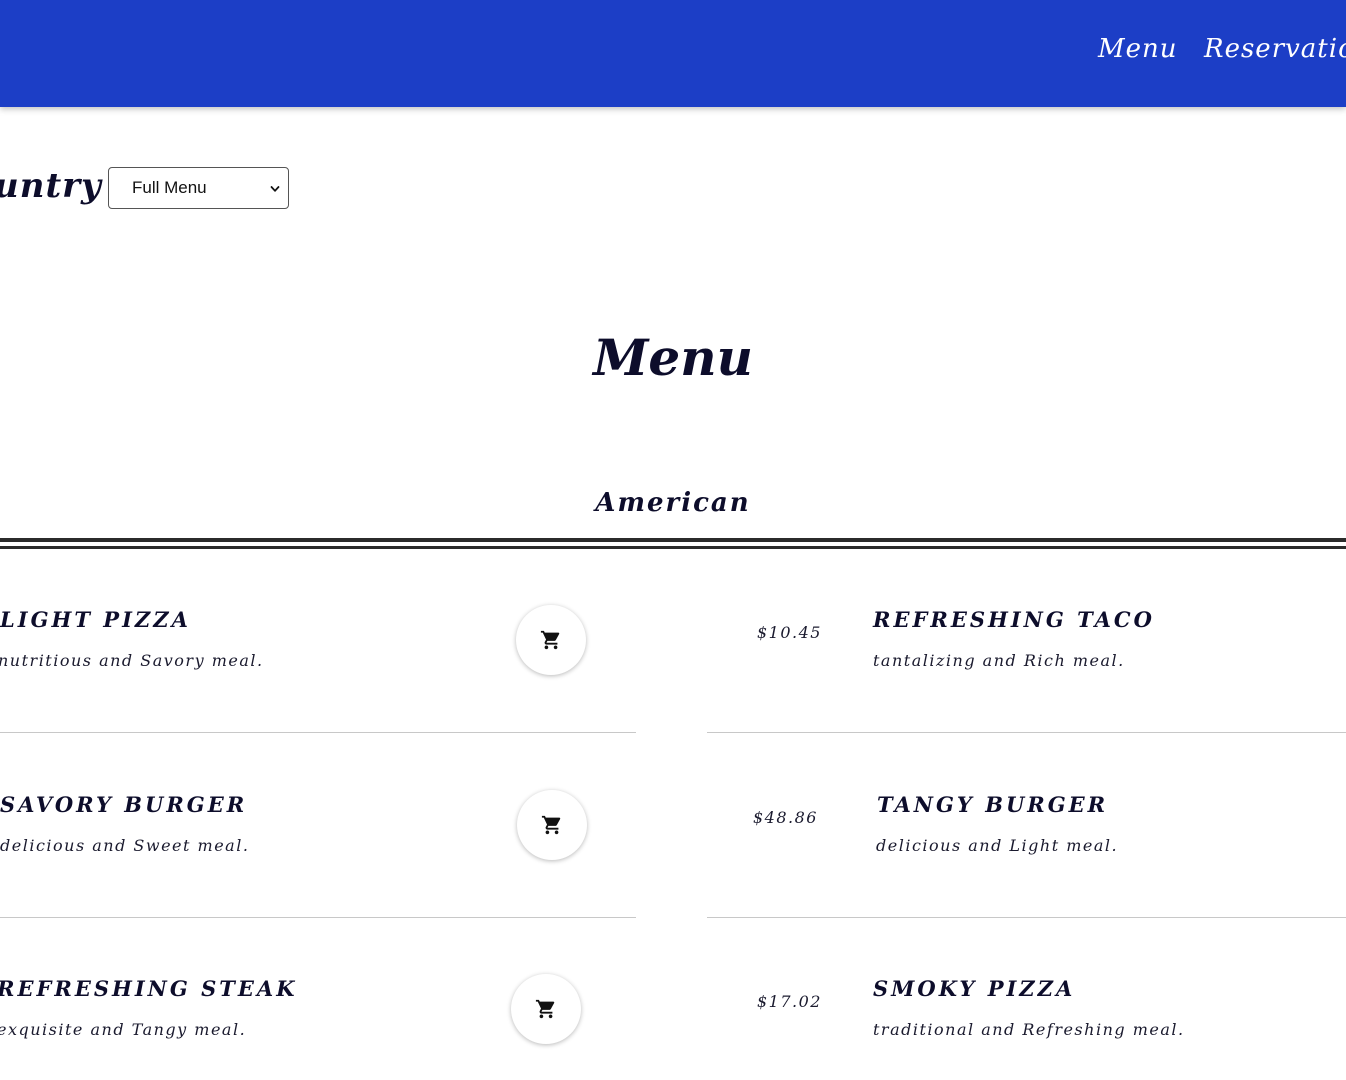 Image resolution: width=1346 pixels, height=1080 pixels. What do you see at coordinates (789, 632) in the screenshot?
I see `menu-item-price: $10.45` at bounding box center [789, 632].